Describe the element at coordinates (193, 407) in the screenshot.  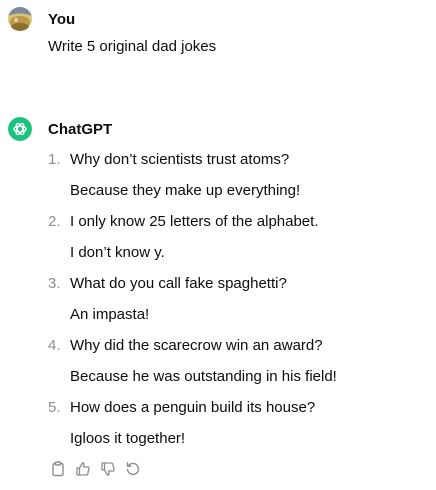
I see `joke-question: How does a penguin build its house?` at that location.